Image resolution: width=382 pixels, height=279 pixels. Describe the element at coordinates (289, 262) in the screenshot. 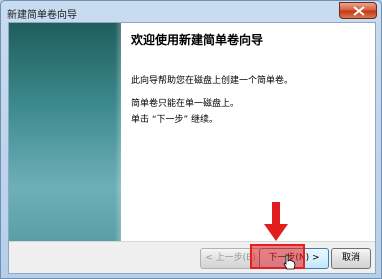

I see `hand-cursor-icon` at that location.